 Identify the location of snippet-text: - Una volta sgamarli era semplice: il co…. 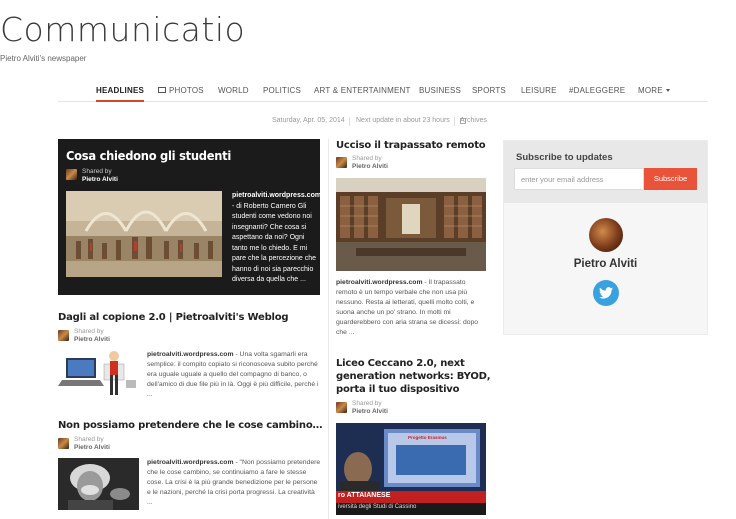
(233, 374).